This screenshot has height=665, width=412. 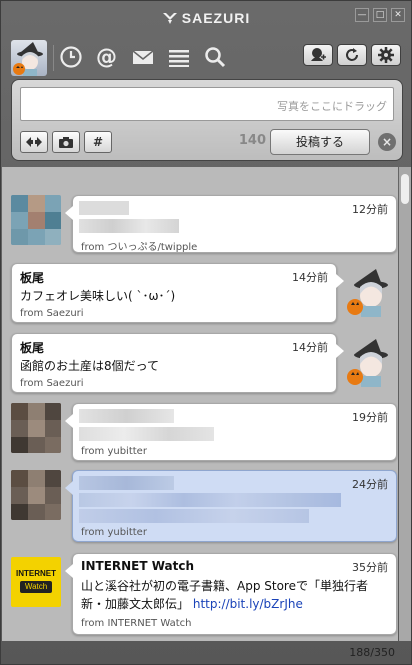 What do you see at coordinates (36, 573) in the screenshot?
I see `logo-text-top: INTERNET` at bounding box center [36, 573].